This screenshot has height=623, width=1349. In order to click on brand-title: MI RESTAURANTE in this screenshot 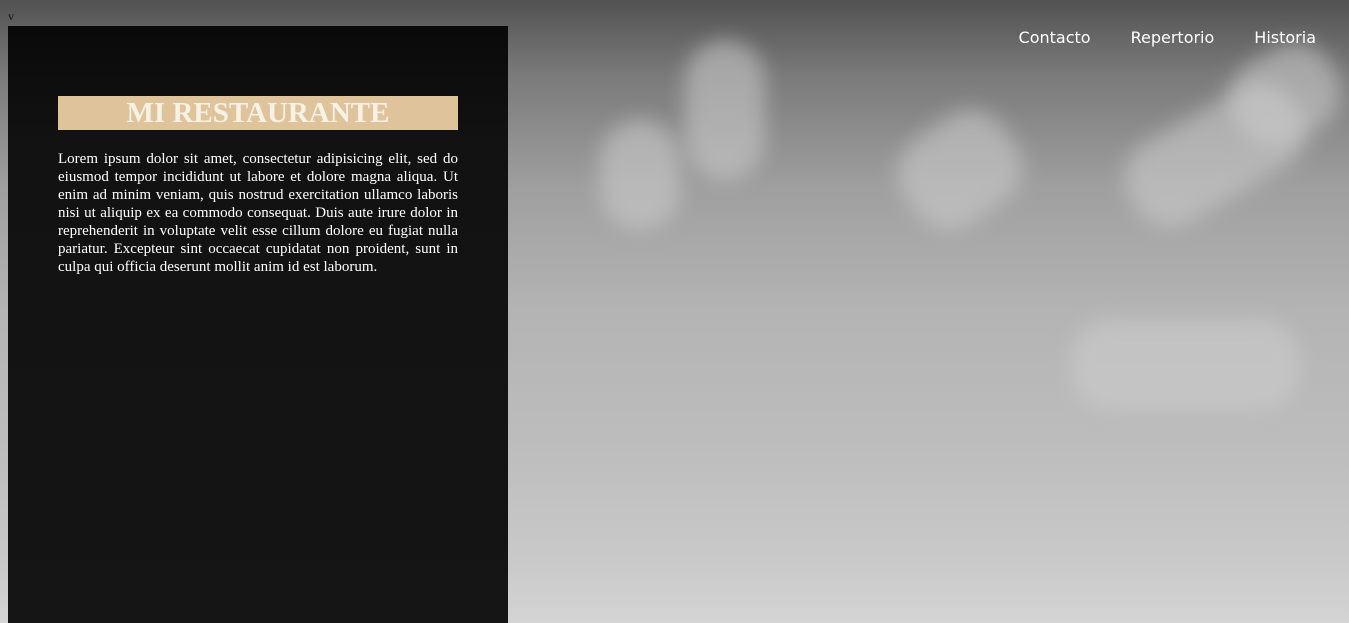, I will do `click(258, 113)`.